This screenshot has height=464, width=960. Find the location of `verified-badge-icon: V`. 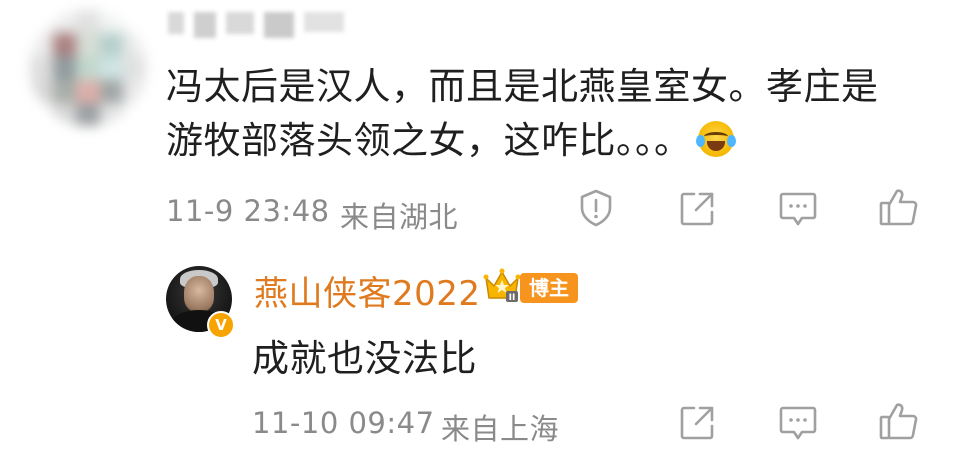

verified-badge-icon: V is located at coordinates (221, 325).